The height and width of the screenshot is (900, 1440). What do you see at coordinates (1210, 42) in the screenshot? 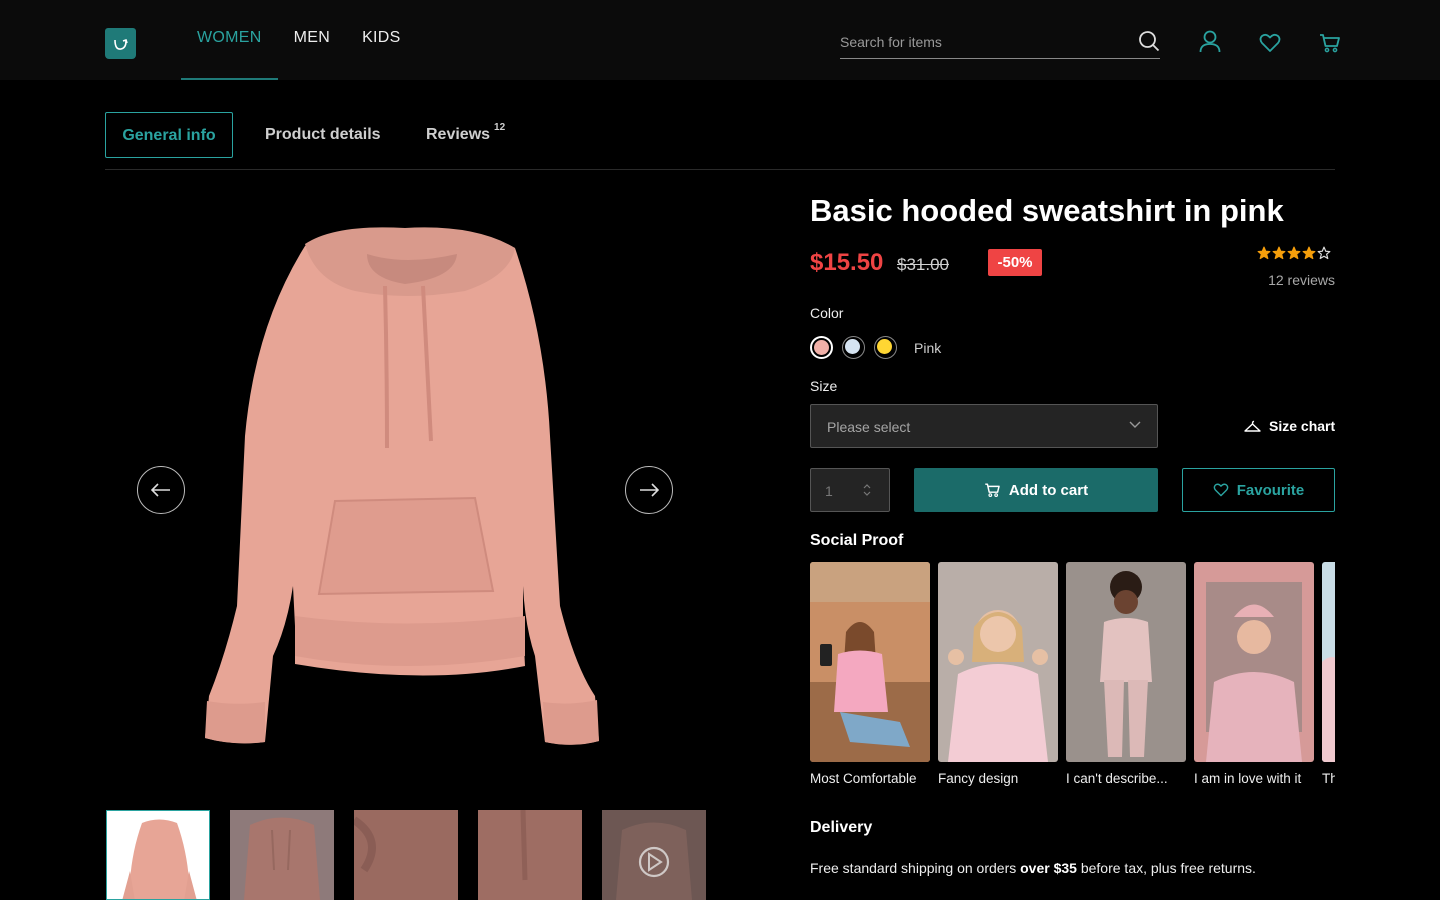
I see `user-icon` at bounding box center [1210, 42].